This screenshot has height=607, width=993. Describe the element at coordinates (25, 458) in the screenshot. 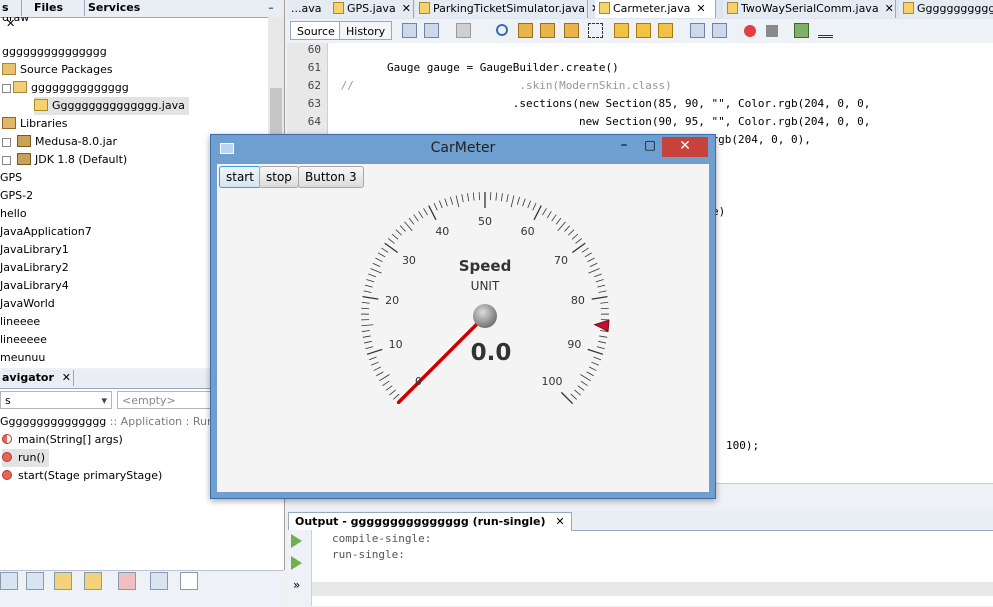

I see `navigator-member-run: run()` at that location.